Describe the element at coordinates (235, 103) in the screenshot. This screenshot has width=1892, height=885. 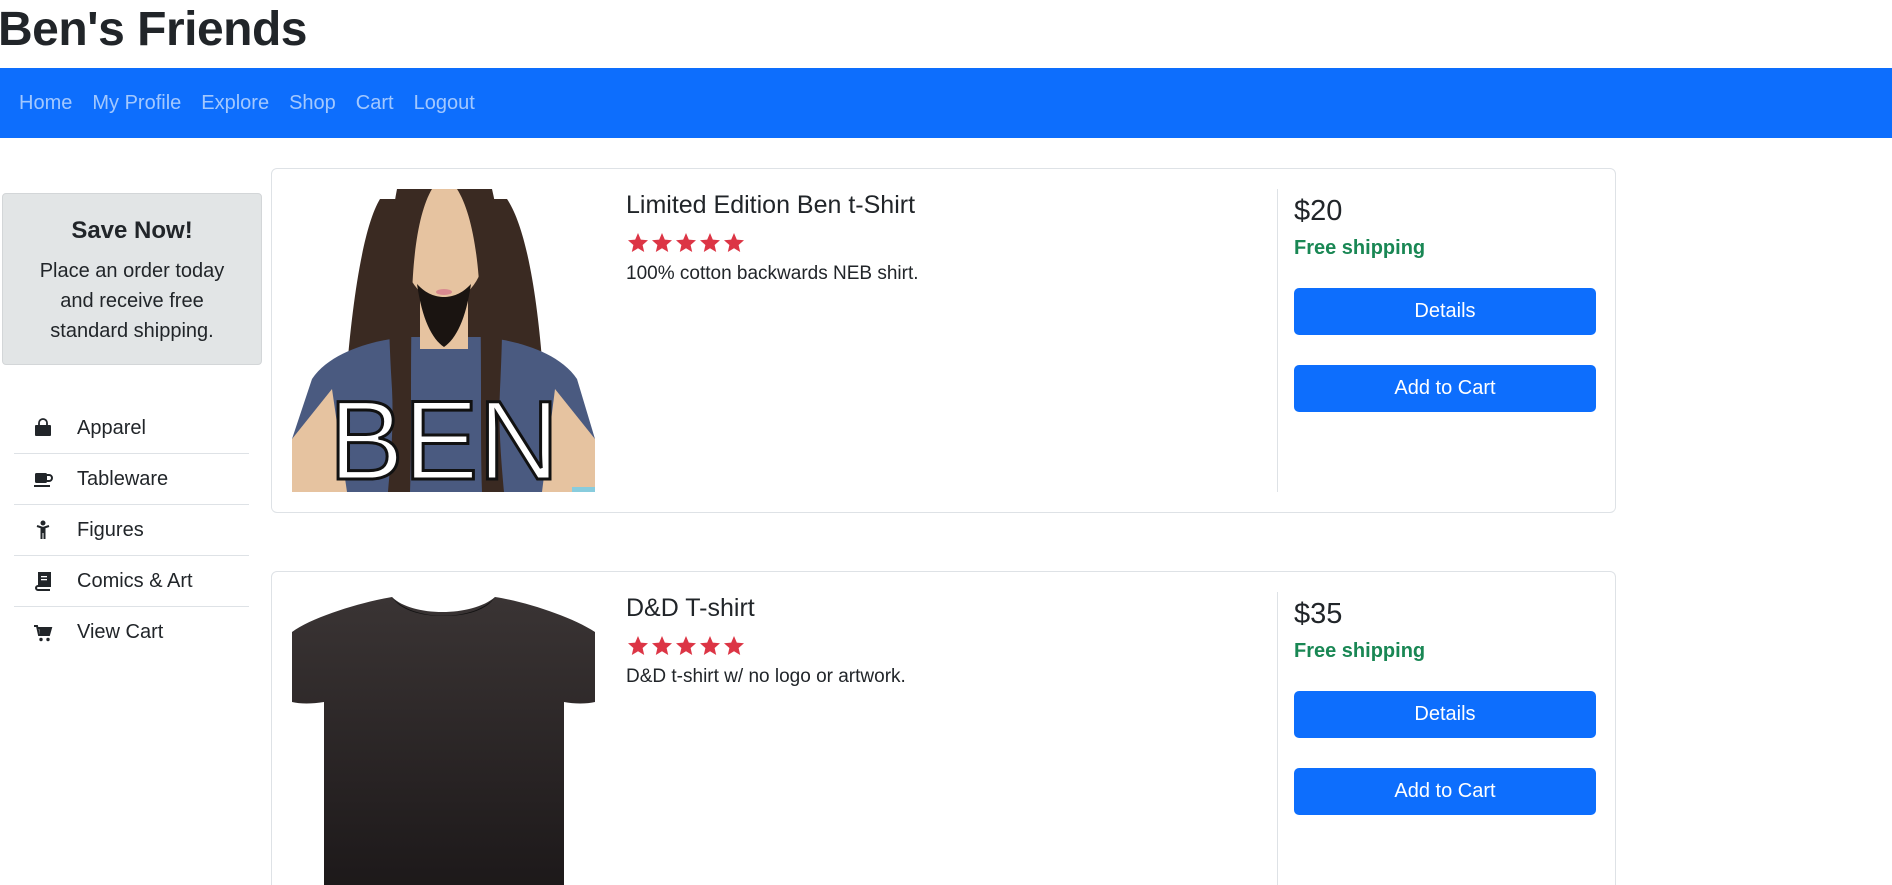
I see `nav-explore: Explore` at that location.